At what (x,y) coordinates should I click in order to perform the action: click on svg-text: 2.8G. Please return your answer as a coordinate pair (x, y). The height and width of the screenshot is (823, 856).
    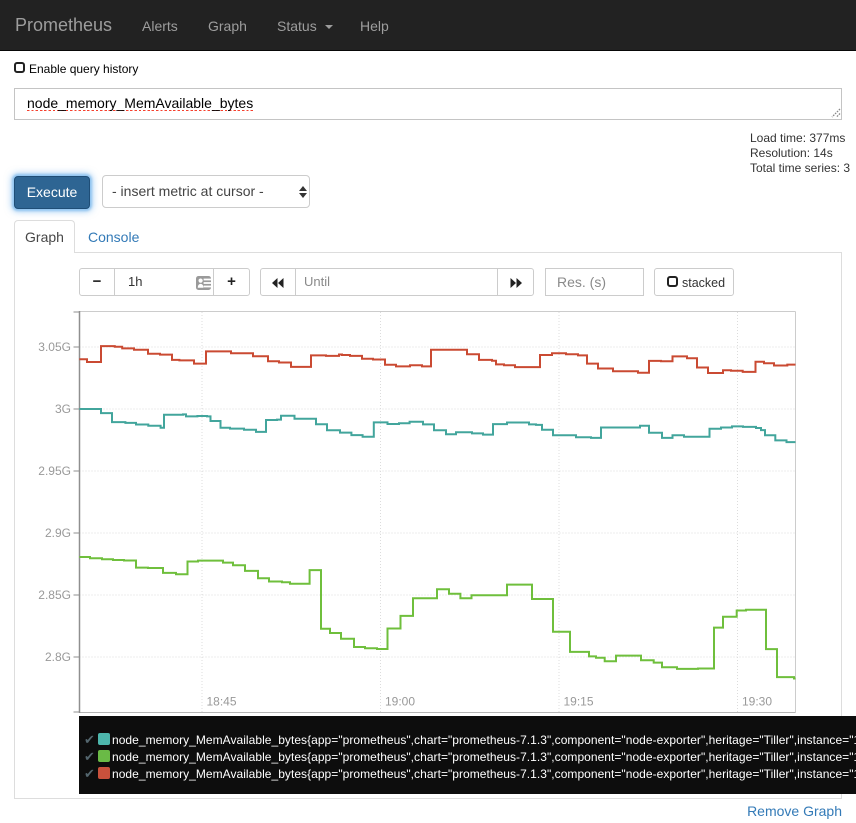
    Looking at the image, I should click on (58, 657).